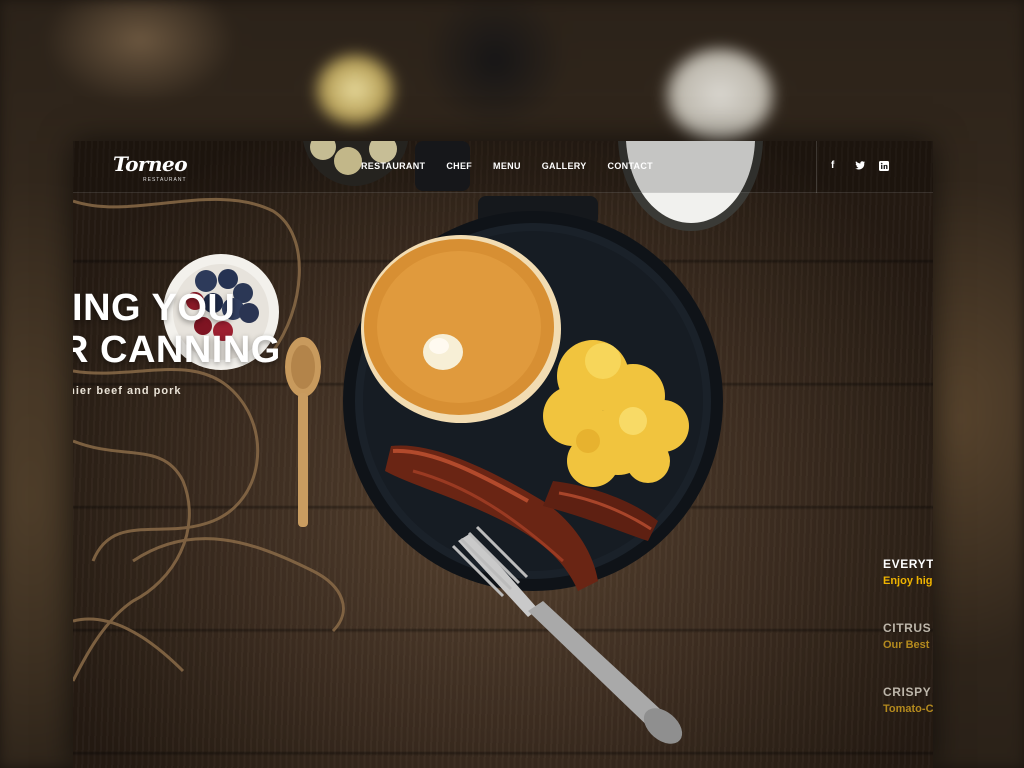 The height and width of the screenshot is (768, 1024). Describe the element at coordinates (303, 432) in the screenshot. I see `wooden-spoon` at that location.